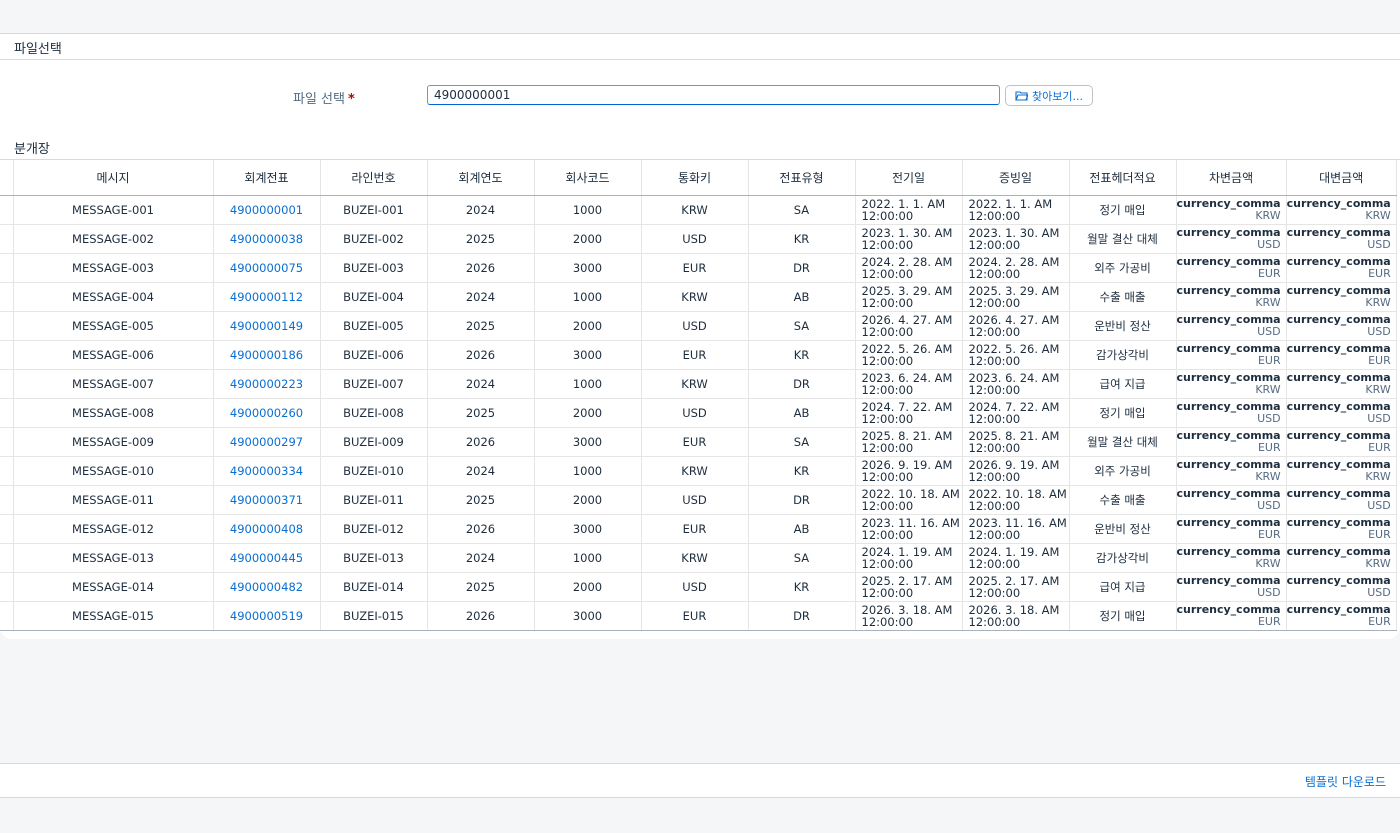 This screenshot has height=833, width=1400. What do you see at coordinates (700, 59) in the screenshot?
I see `file-section-divider` at bounding box center [700, 59].